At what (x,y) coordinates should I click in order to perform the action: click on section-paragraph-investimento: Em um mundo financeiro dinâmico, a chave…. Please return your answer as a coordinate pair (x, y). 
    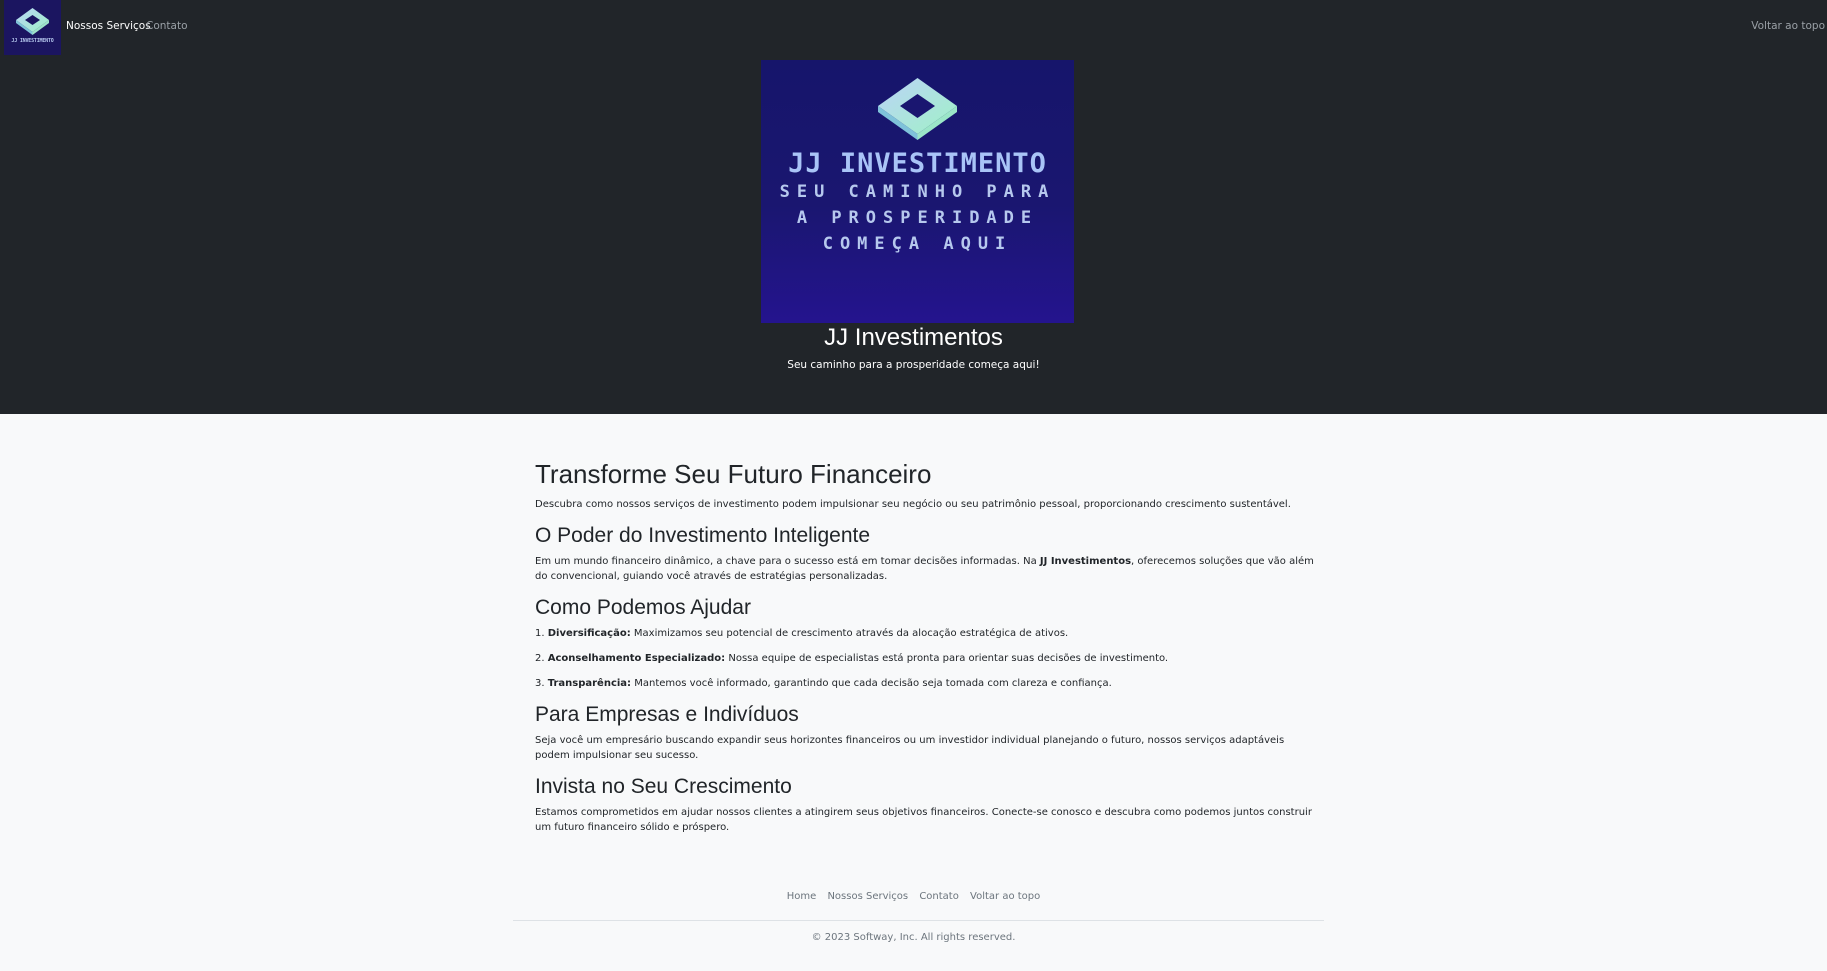
    Looking at the image, I should click on (925, 569).